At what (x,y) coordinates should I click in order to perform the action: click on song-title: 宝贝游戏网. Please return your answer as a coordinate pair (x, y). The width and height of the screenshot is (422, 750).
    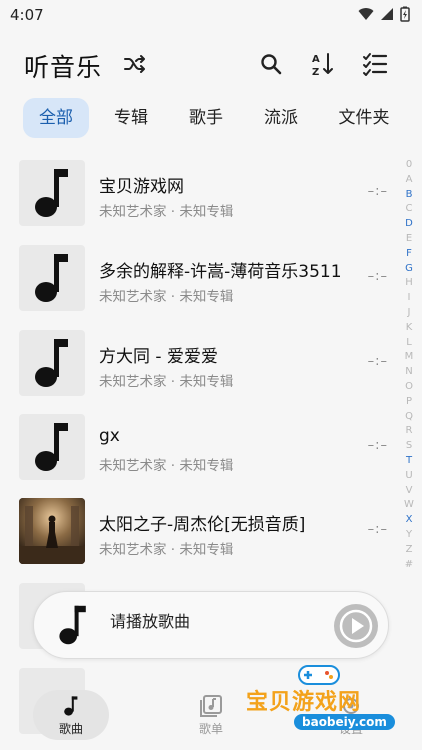
    Looking at the image, I should click on (141, 187).